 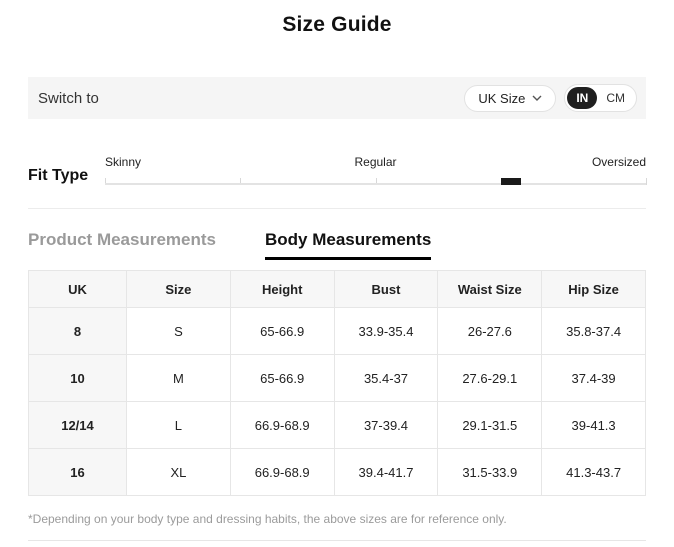 What do you see at coordinates (178, 472) in the screenshot?
I see `cell-size: XL` at bounding box center [178, 472].